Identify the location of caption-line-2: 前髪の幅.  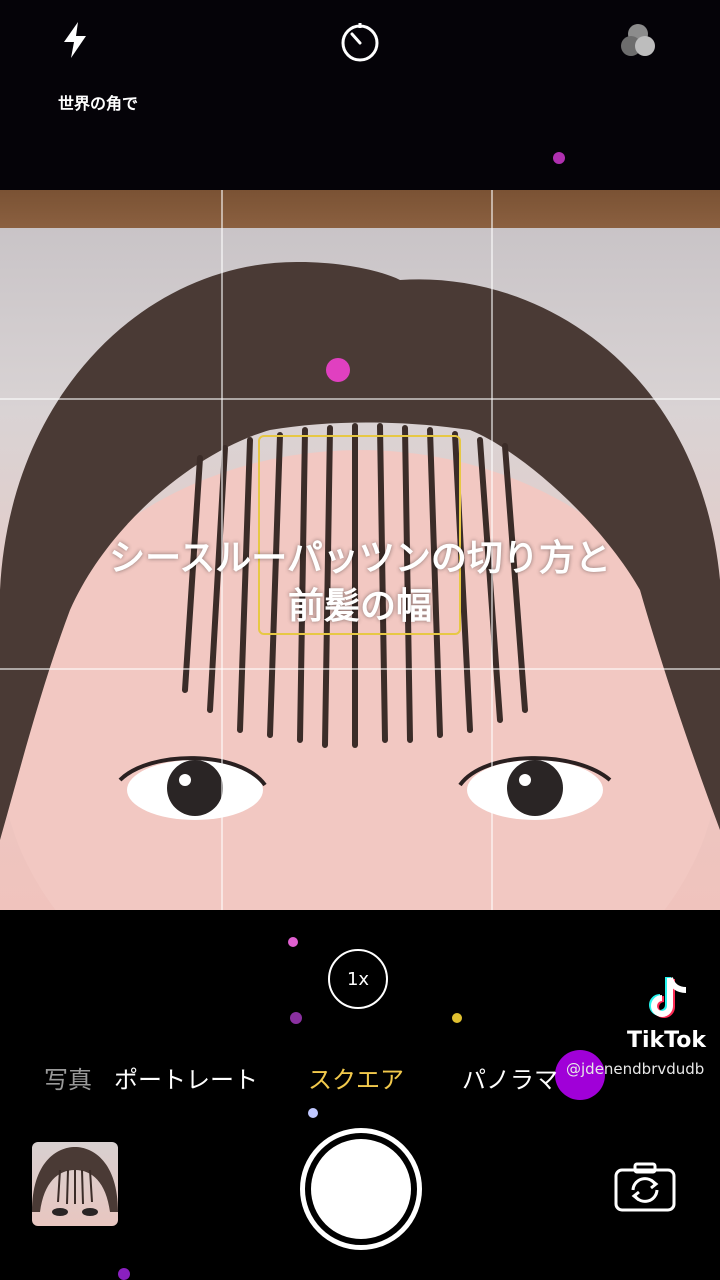
(359, 606).